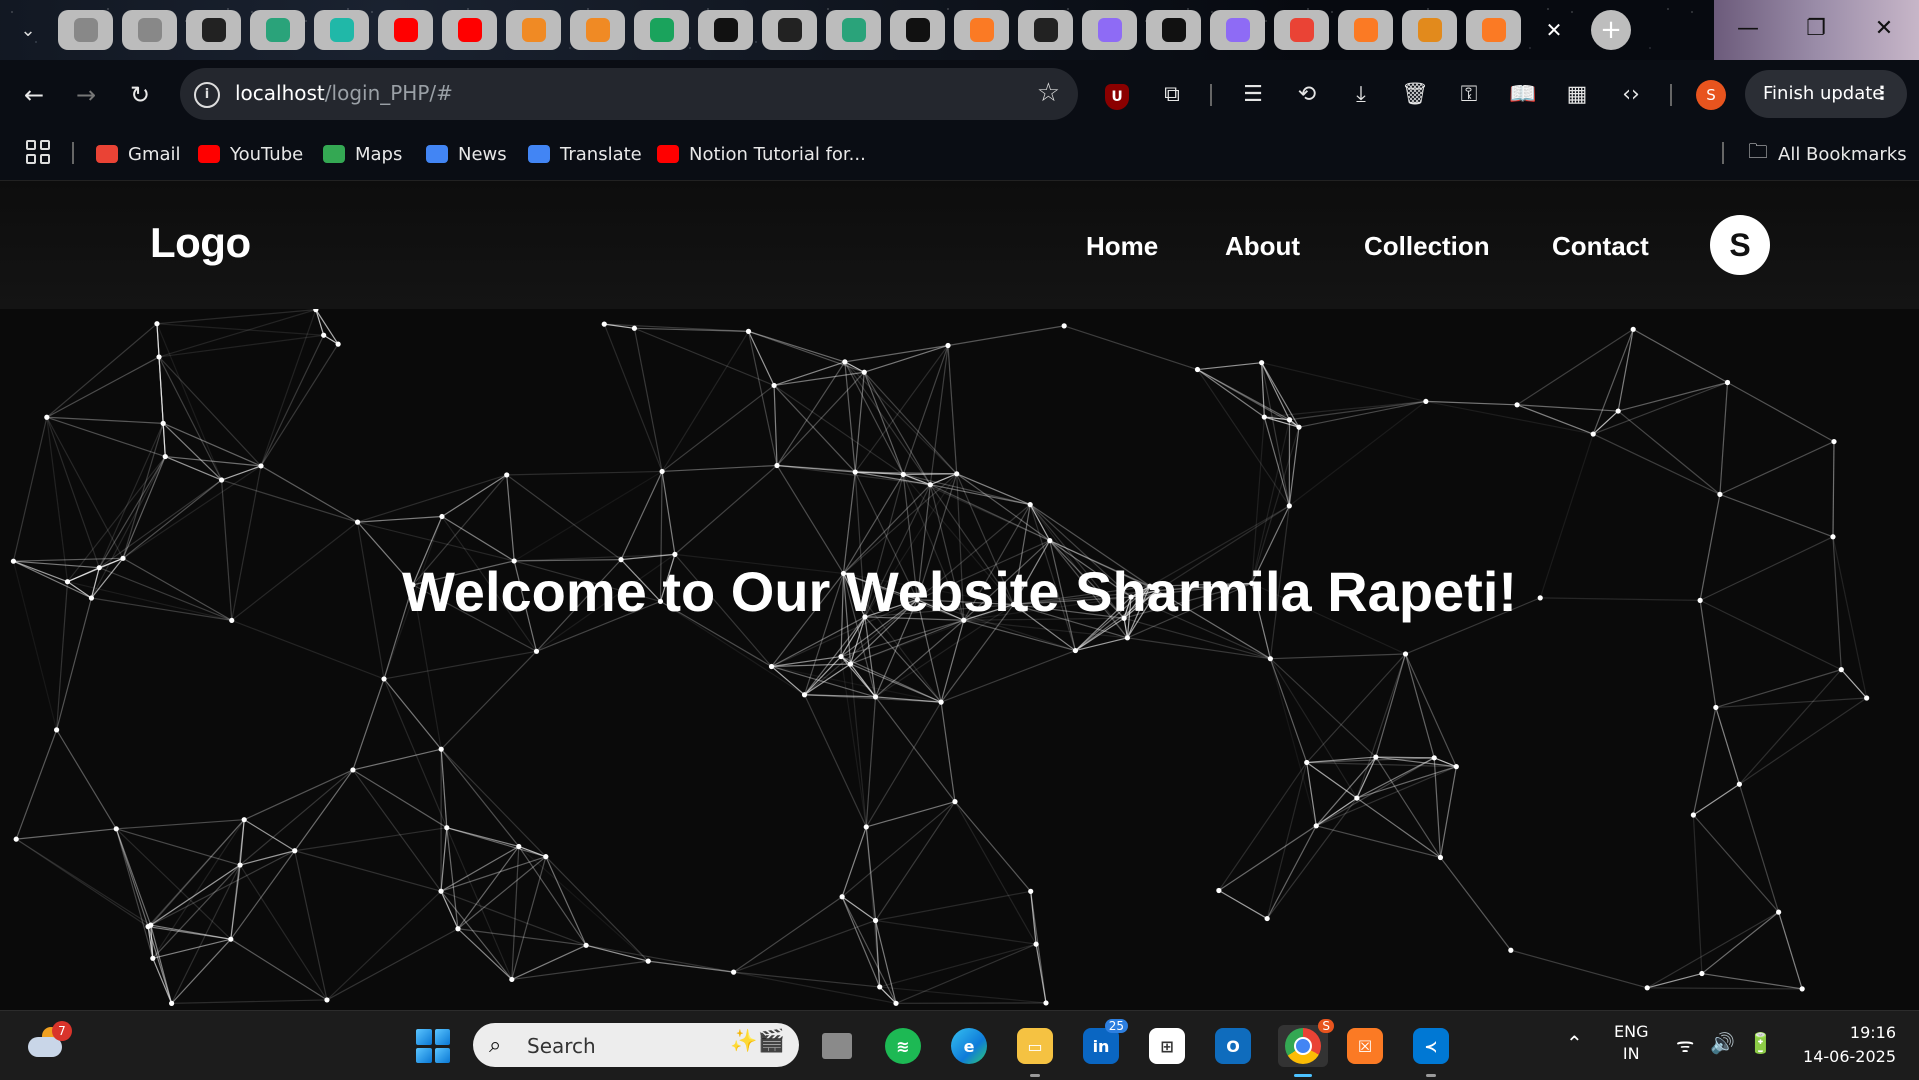  Describe the element at coordinates (1361, 95) in the screenshot. I see `download-icon: ⤓` at that location.